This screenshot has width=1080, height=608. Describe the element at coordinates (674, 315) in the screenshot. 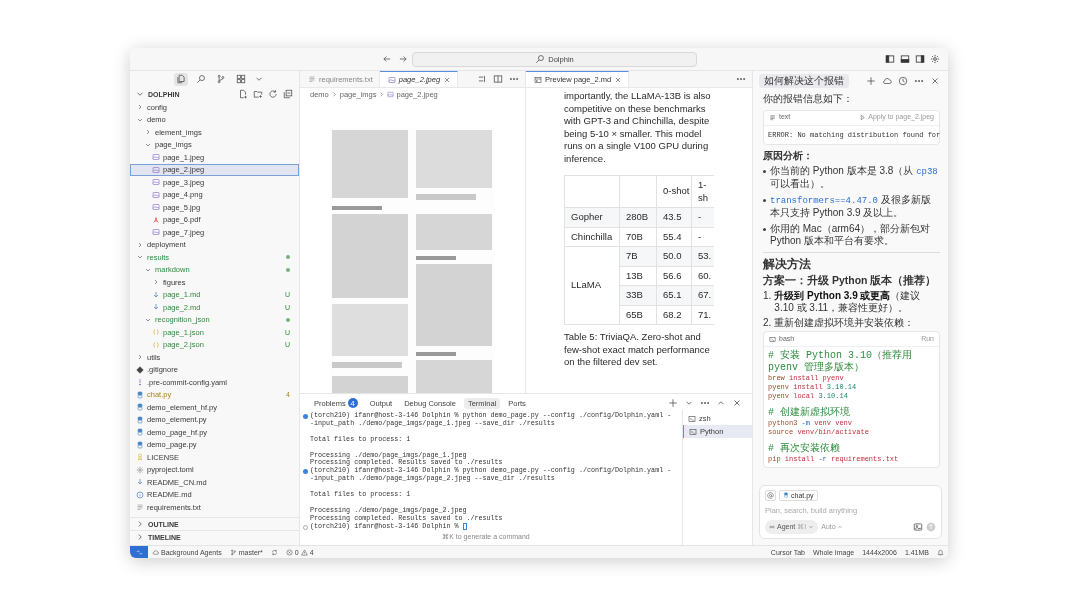

I see `table-cell: 68.2` at that location.